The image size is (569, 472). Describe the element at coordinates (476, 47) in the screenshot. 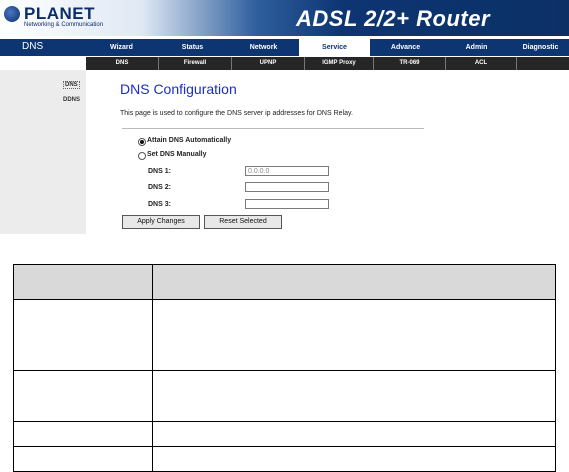

I see `tab-admin: Admin` at that location.